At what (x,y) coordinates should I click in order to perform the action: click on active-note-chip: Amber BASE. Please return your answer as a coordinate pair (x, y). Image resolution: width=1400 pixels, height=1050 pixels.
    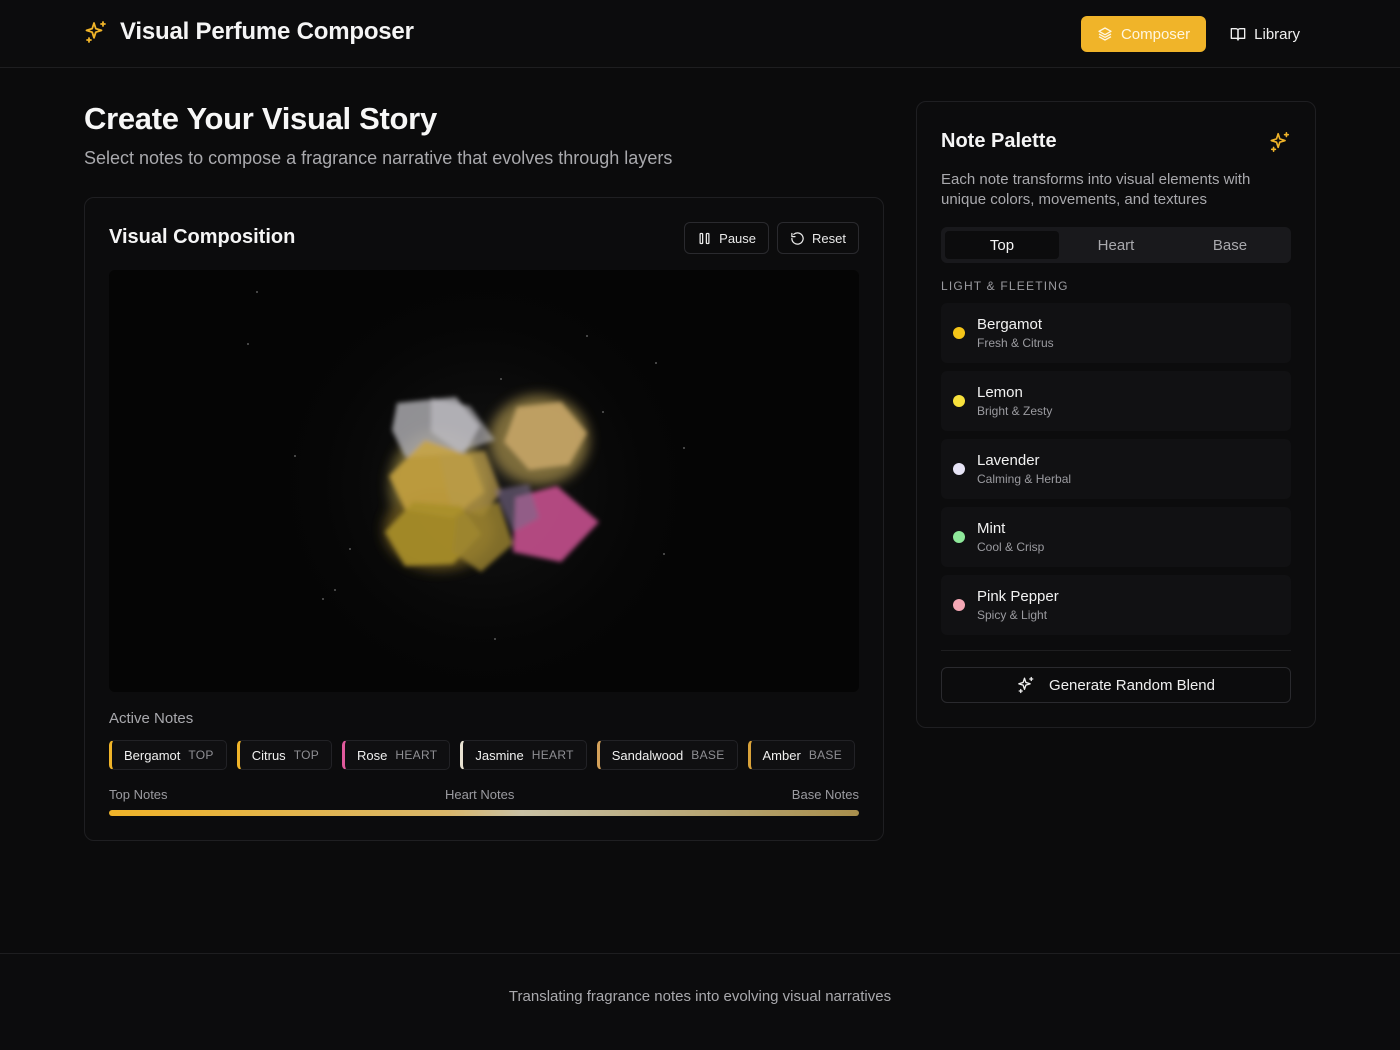
    Looking at the image, I should click on (801, 755).